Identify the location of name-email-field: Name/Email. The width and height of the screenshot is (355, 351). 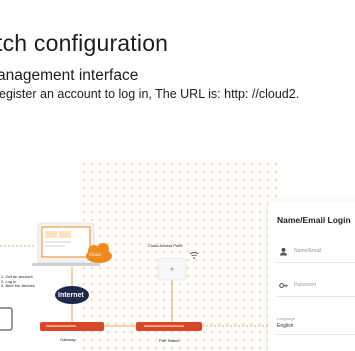
(316, 251).